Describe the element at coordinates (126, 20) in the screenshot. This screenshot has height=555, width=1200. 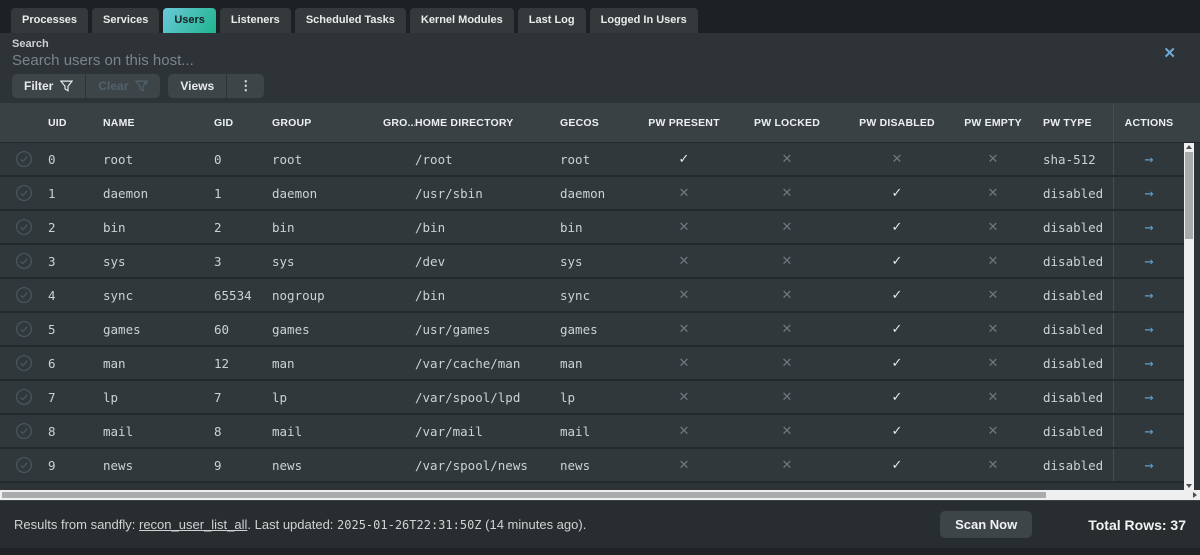
I see `tab-services: Services` at that location.